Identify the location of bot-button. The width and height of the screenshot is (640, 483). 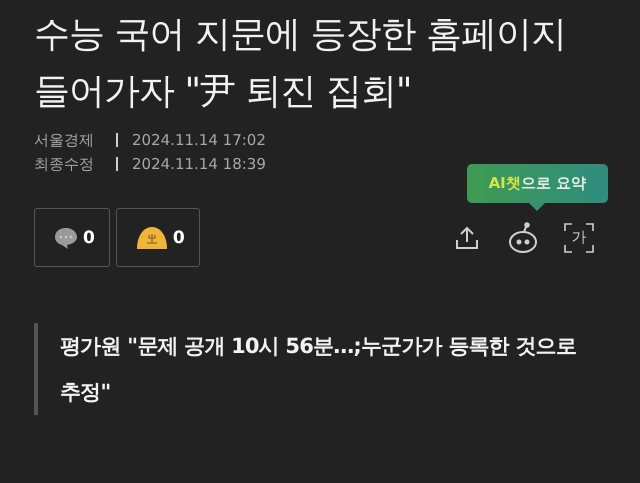
(523, 237).